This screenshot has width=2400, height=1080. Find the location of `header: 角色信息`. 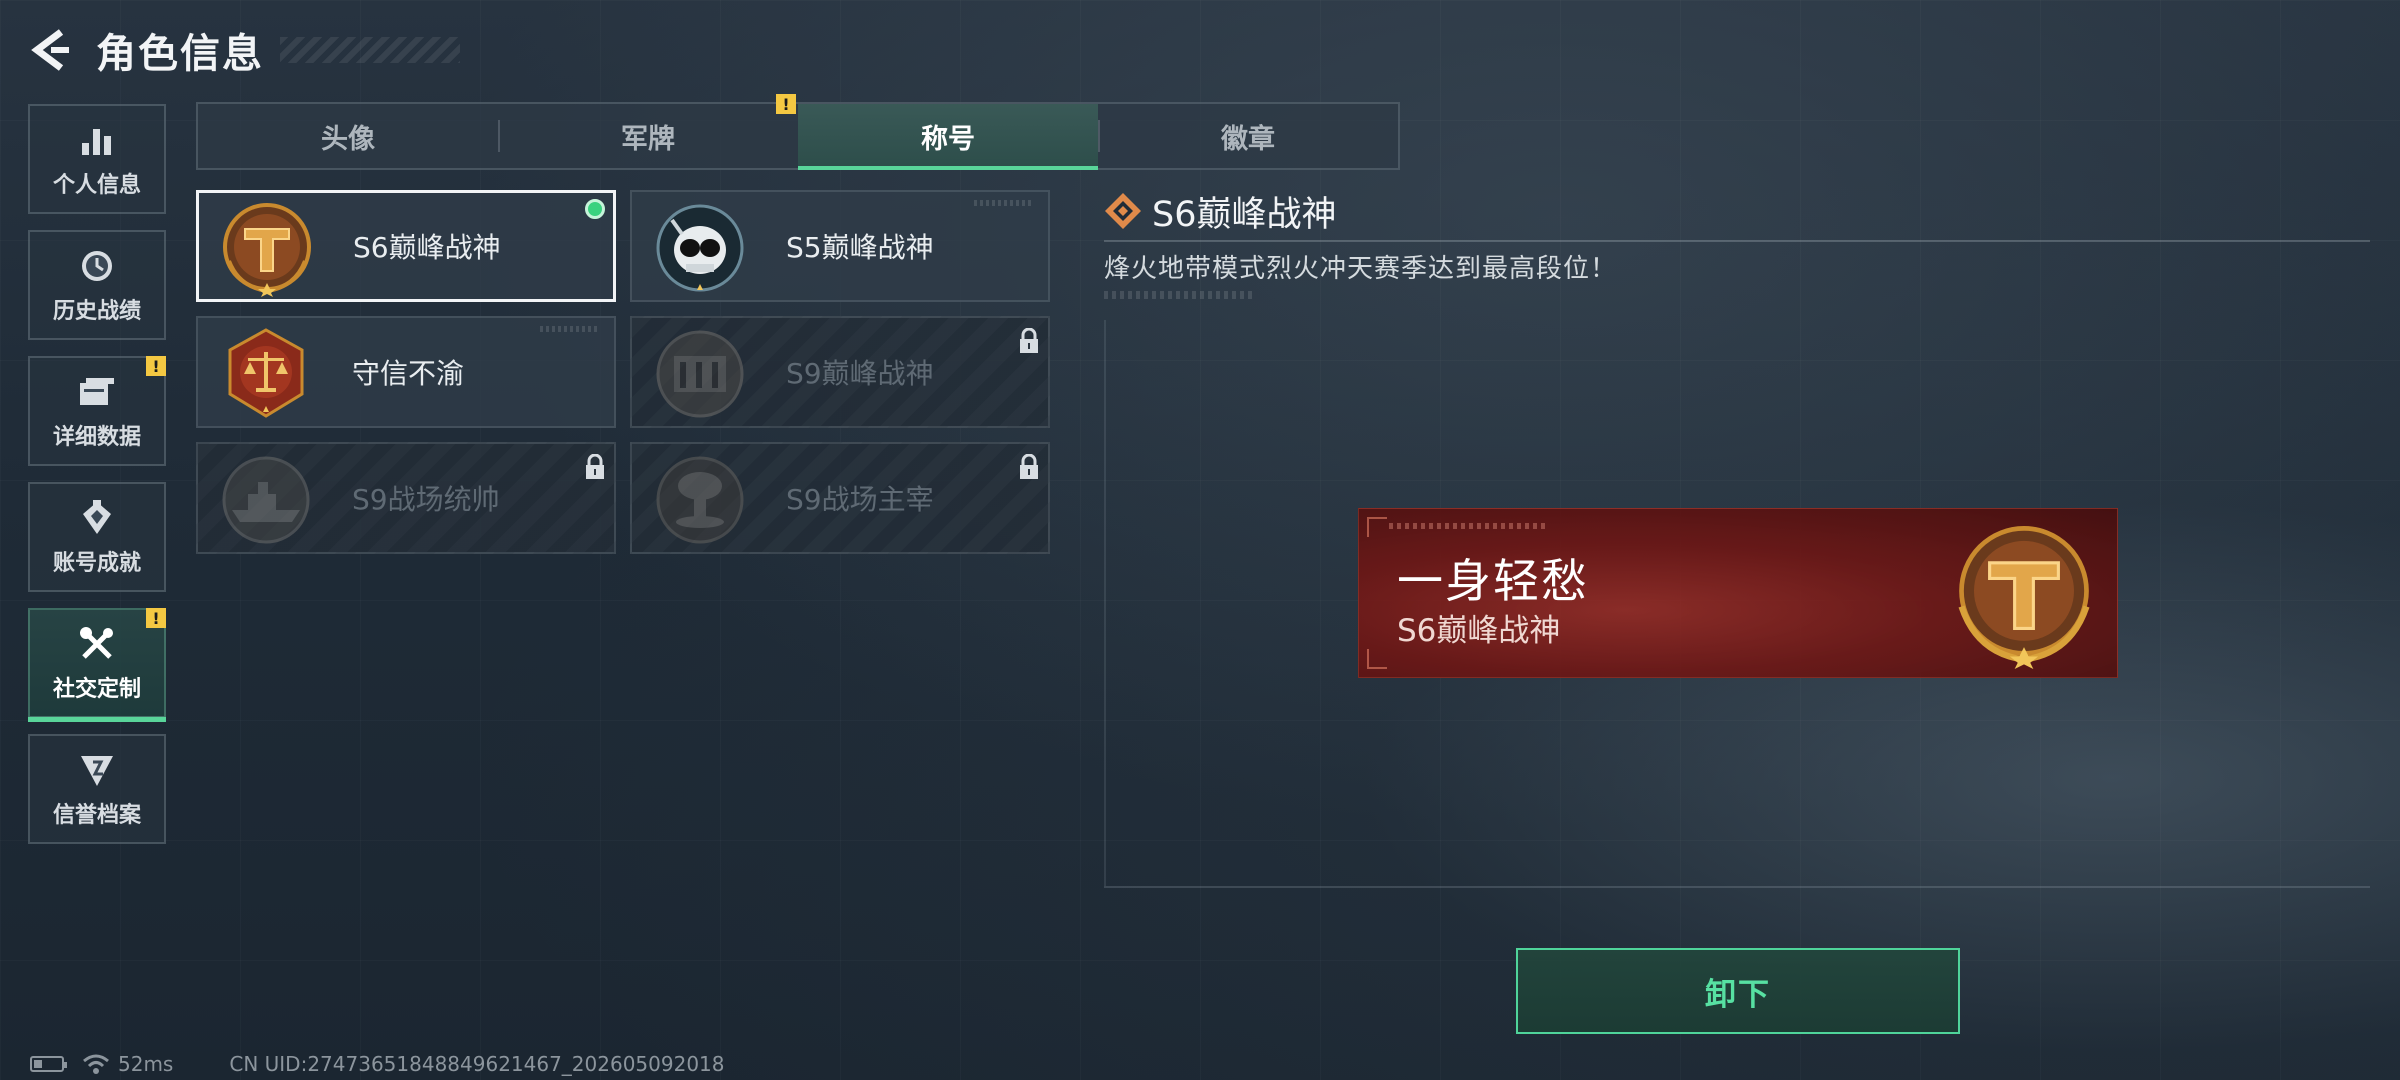

header: 角色信息 is located at coordinates (243, 50).